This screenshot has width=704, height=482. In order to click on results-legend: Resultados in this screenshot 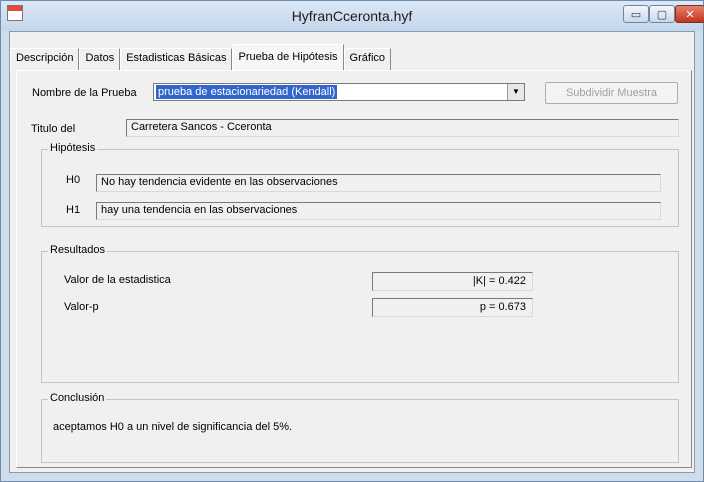, I will do `click(78, 250)`.